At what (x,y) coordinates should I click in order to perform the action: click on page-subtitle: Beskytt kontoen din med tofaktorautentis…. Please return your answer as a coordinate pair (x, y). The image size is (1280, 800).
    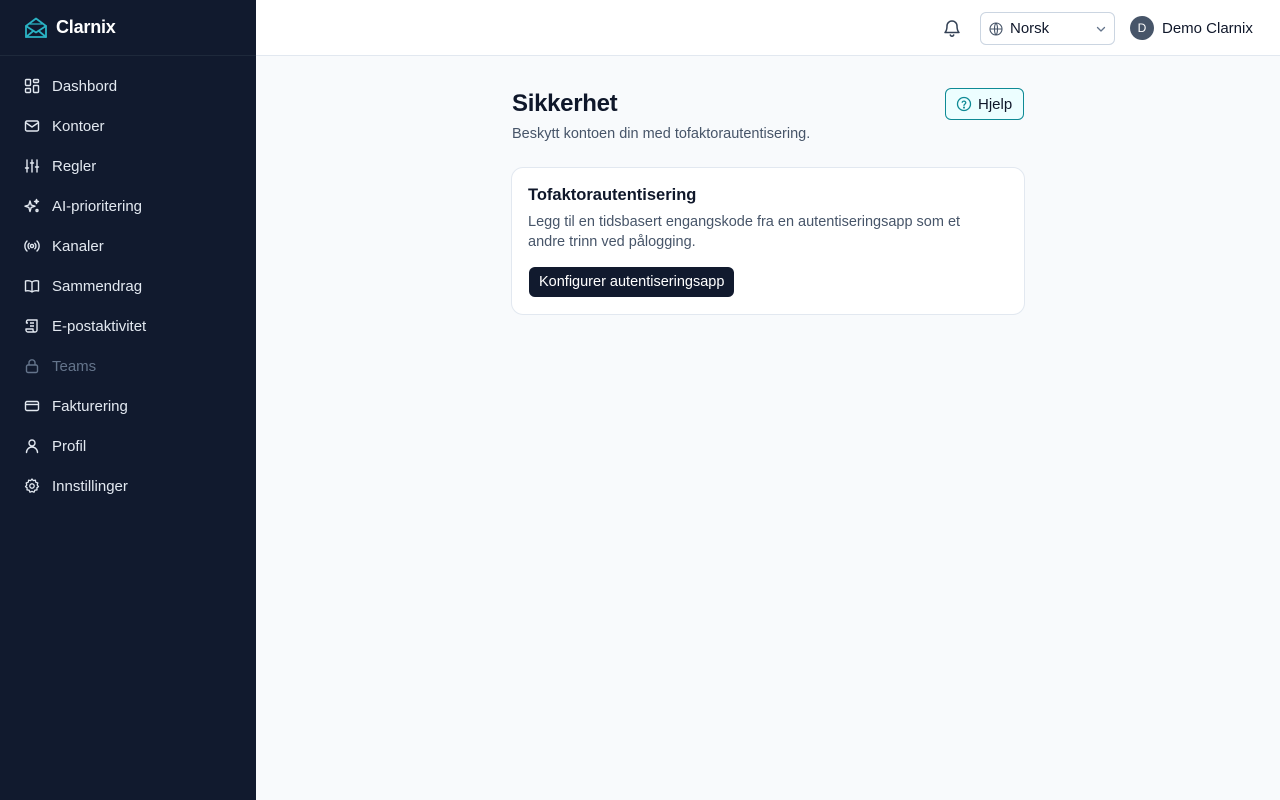
    Looking at the image, I should click on (661, 134).